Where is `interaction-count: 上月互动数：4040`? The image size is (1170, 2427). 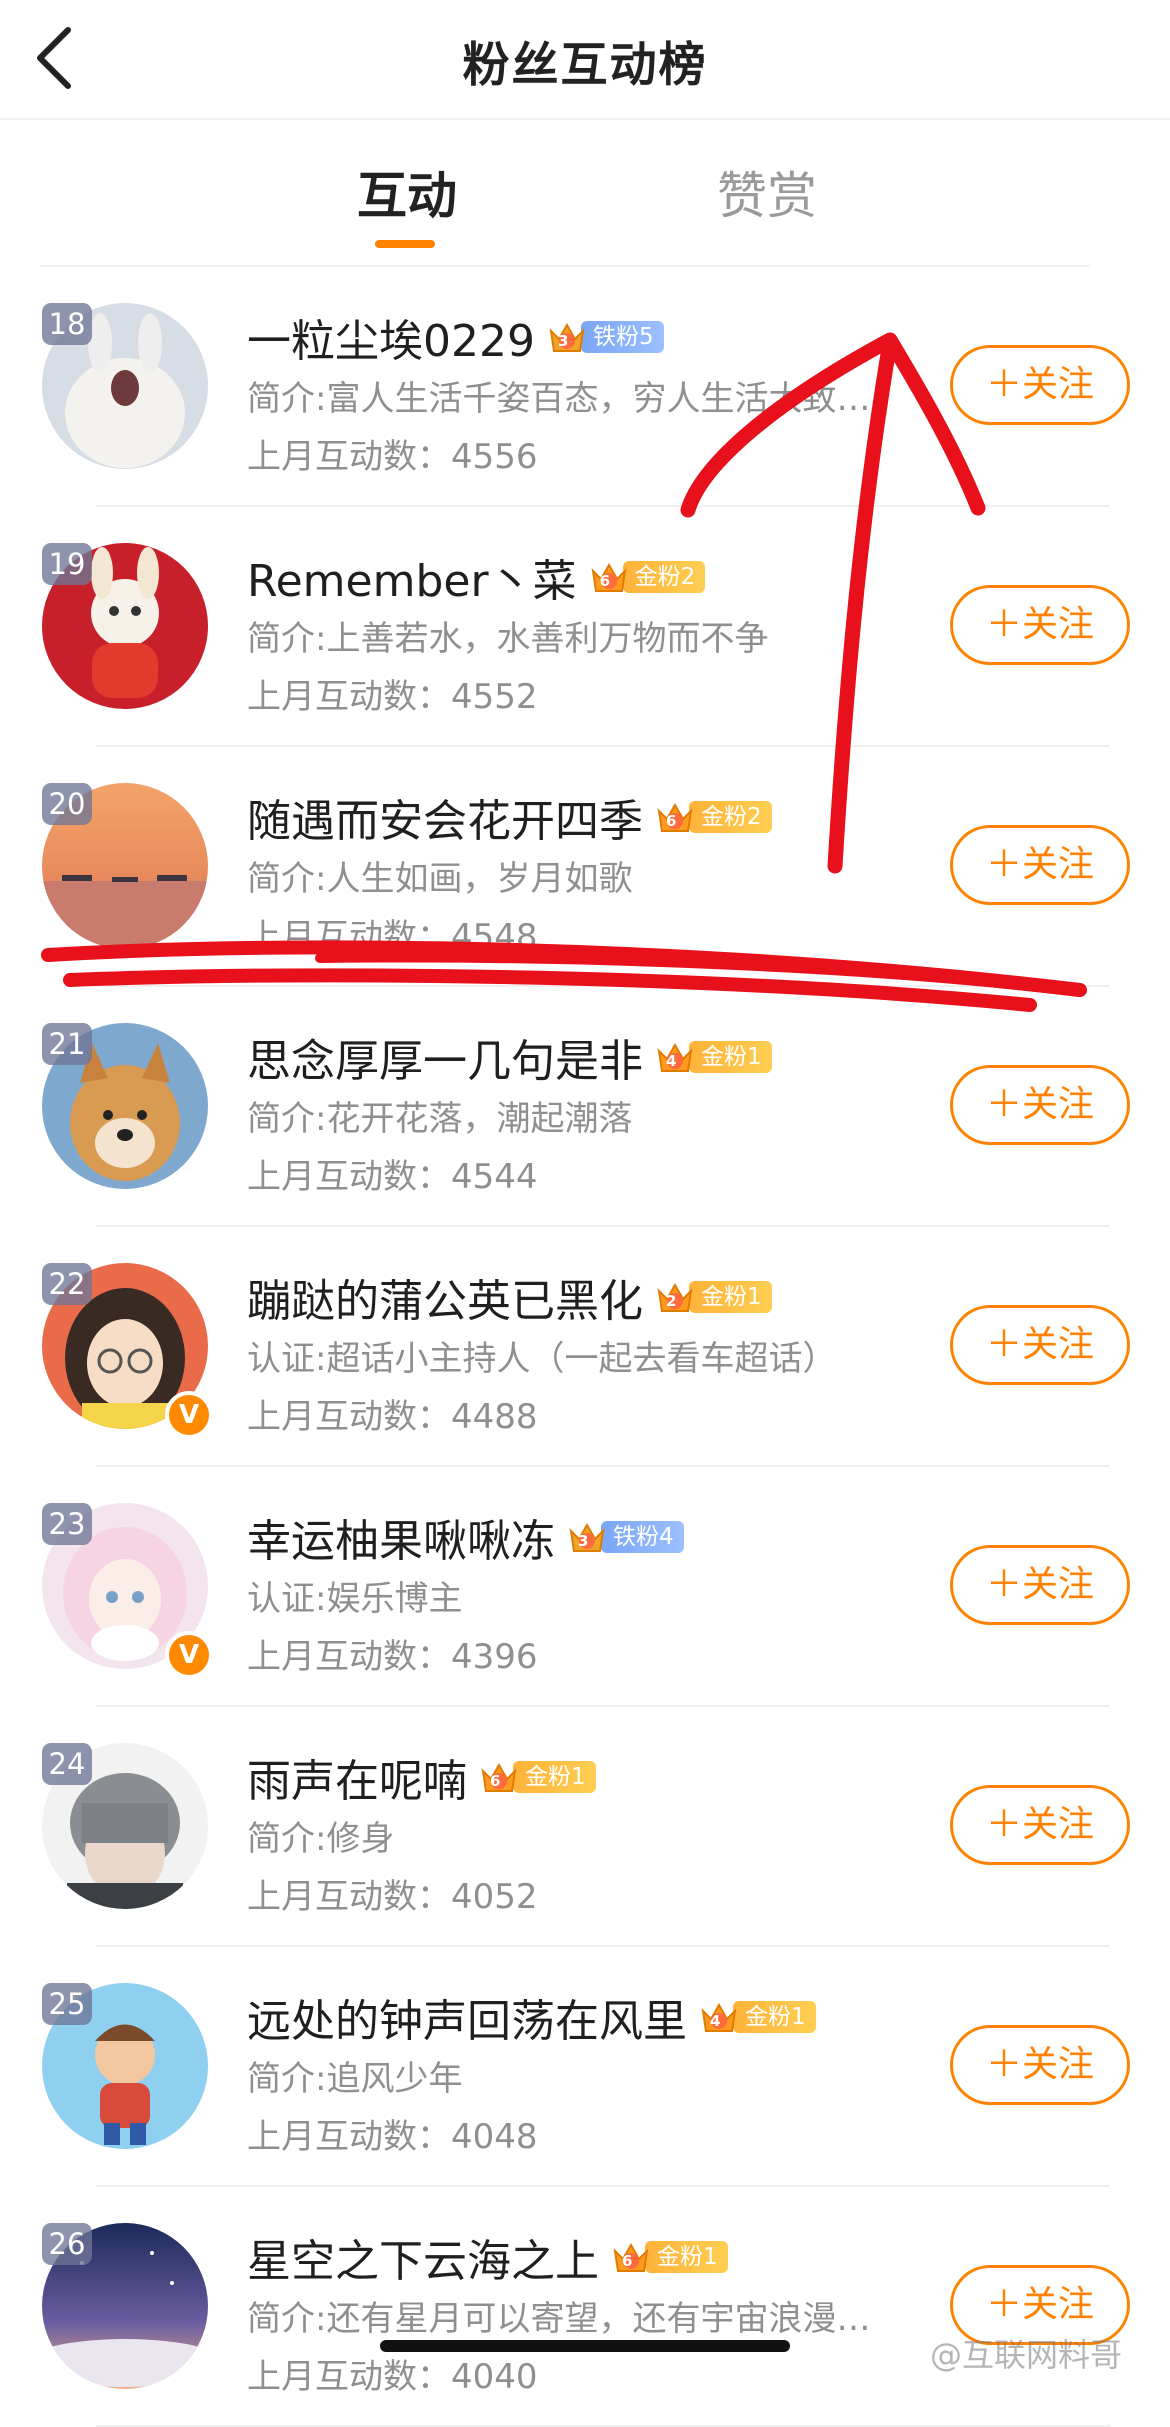
interaction-count: 上月互动数：4040 is located at coordinates (392, 2373).